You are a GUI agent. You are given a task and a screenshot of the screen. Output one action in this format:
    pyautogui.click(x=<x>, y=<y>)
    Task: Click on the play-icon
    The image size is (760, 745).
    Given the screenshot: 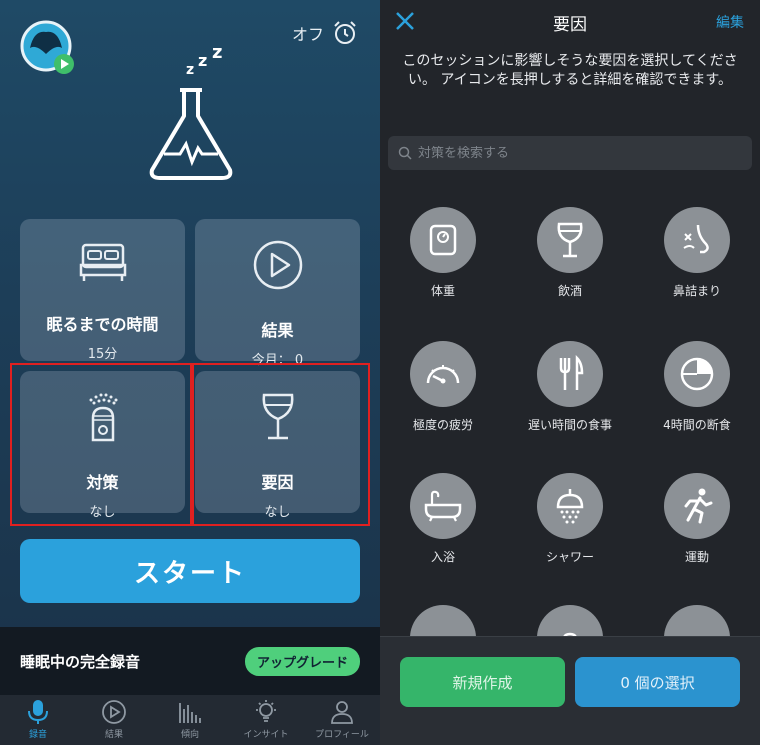 What is the action you would take?
    pyautogui.click(x=114, y=712)
    